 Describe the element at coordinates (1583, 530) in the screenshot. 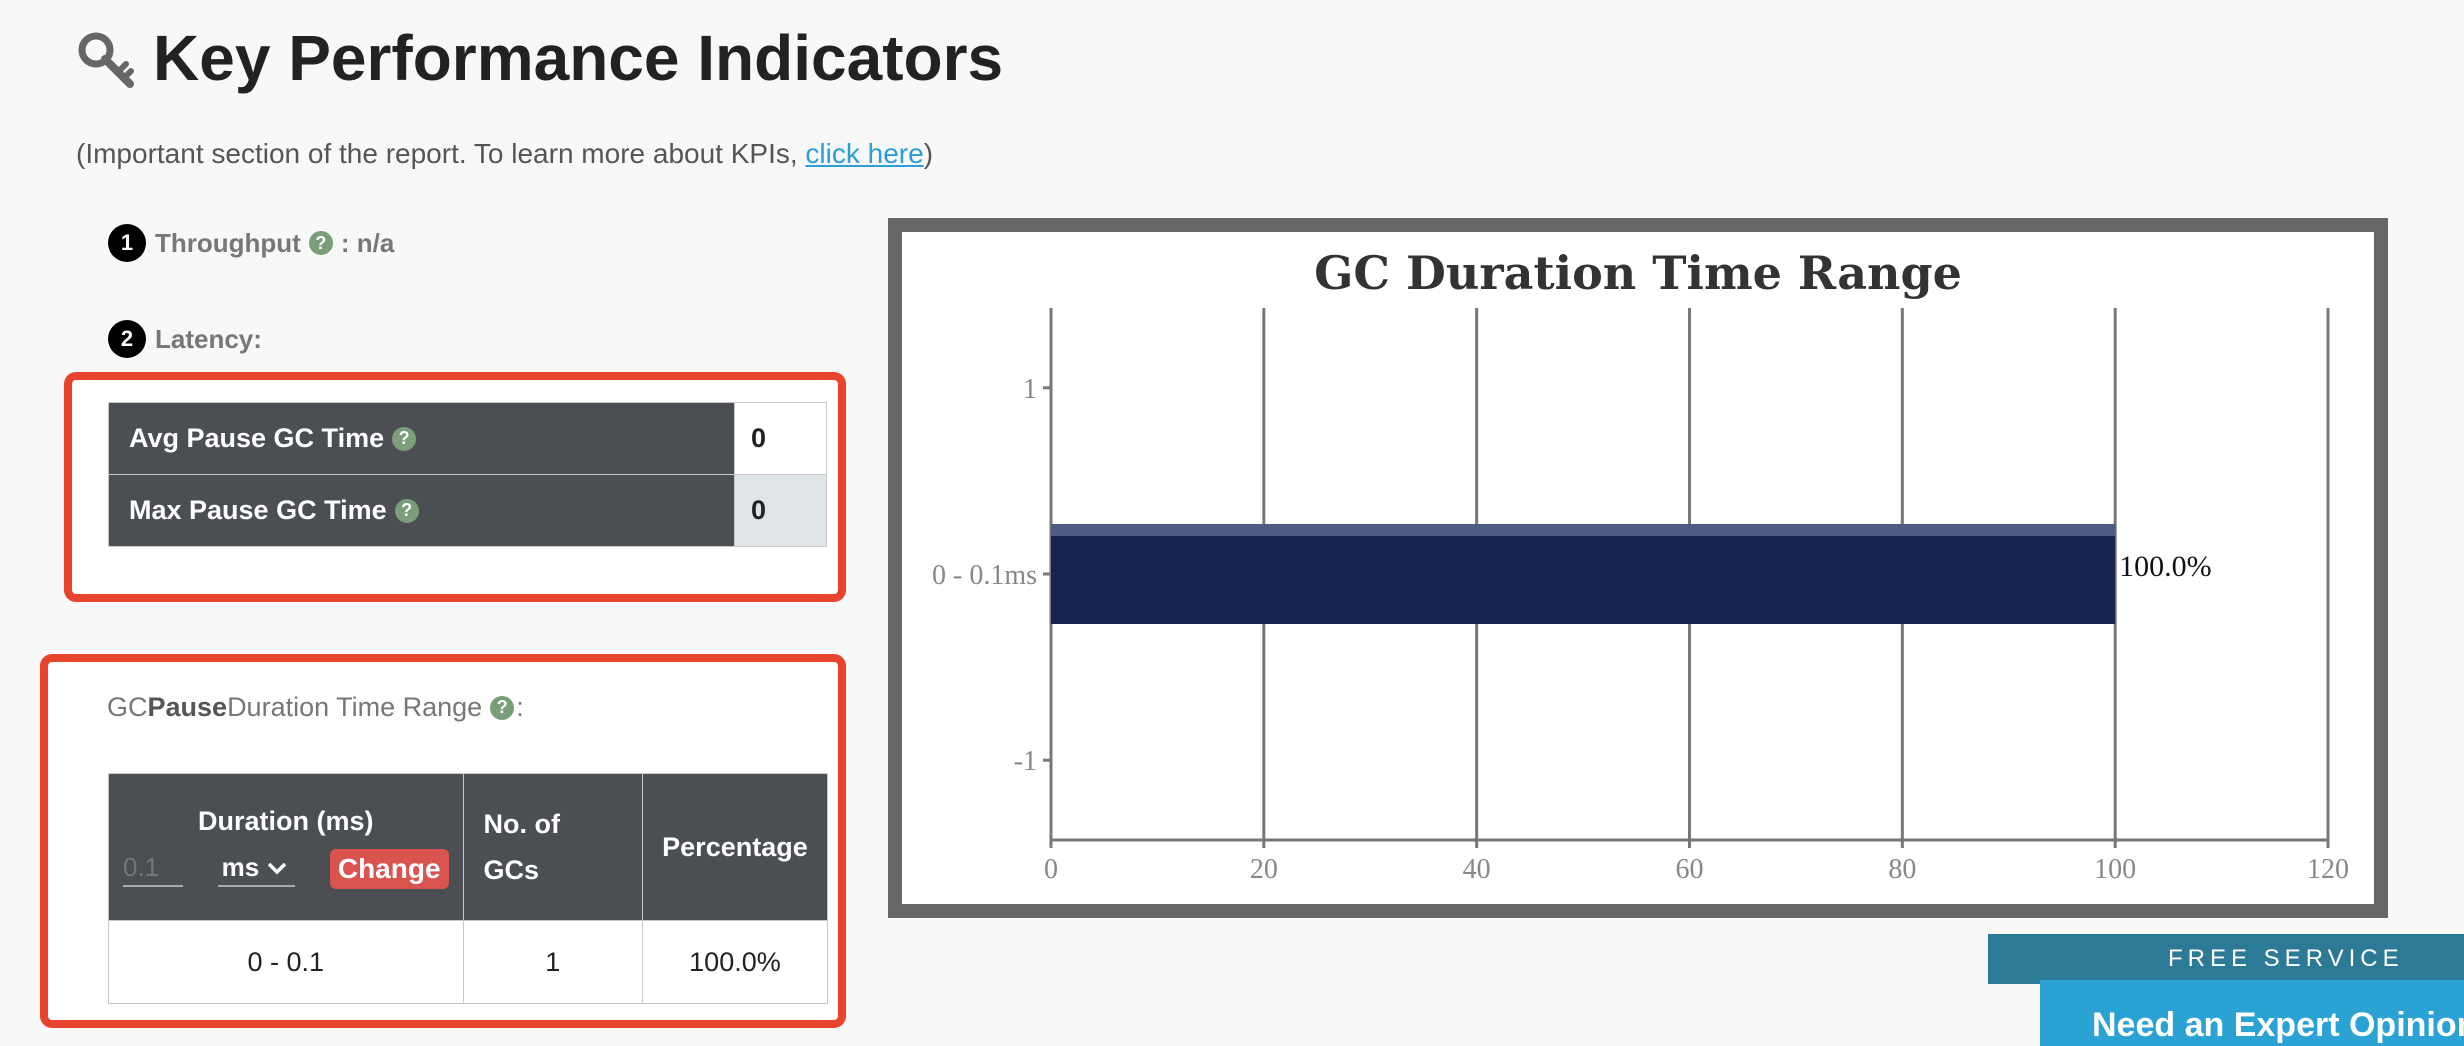

I see `chart-bar-highlight` at that location.